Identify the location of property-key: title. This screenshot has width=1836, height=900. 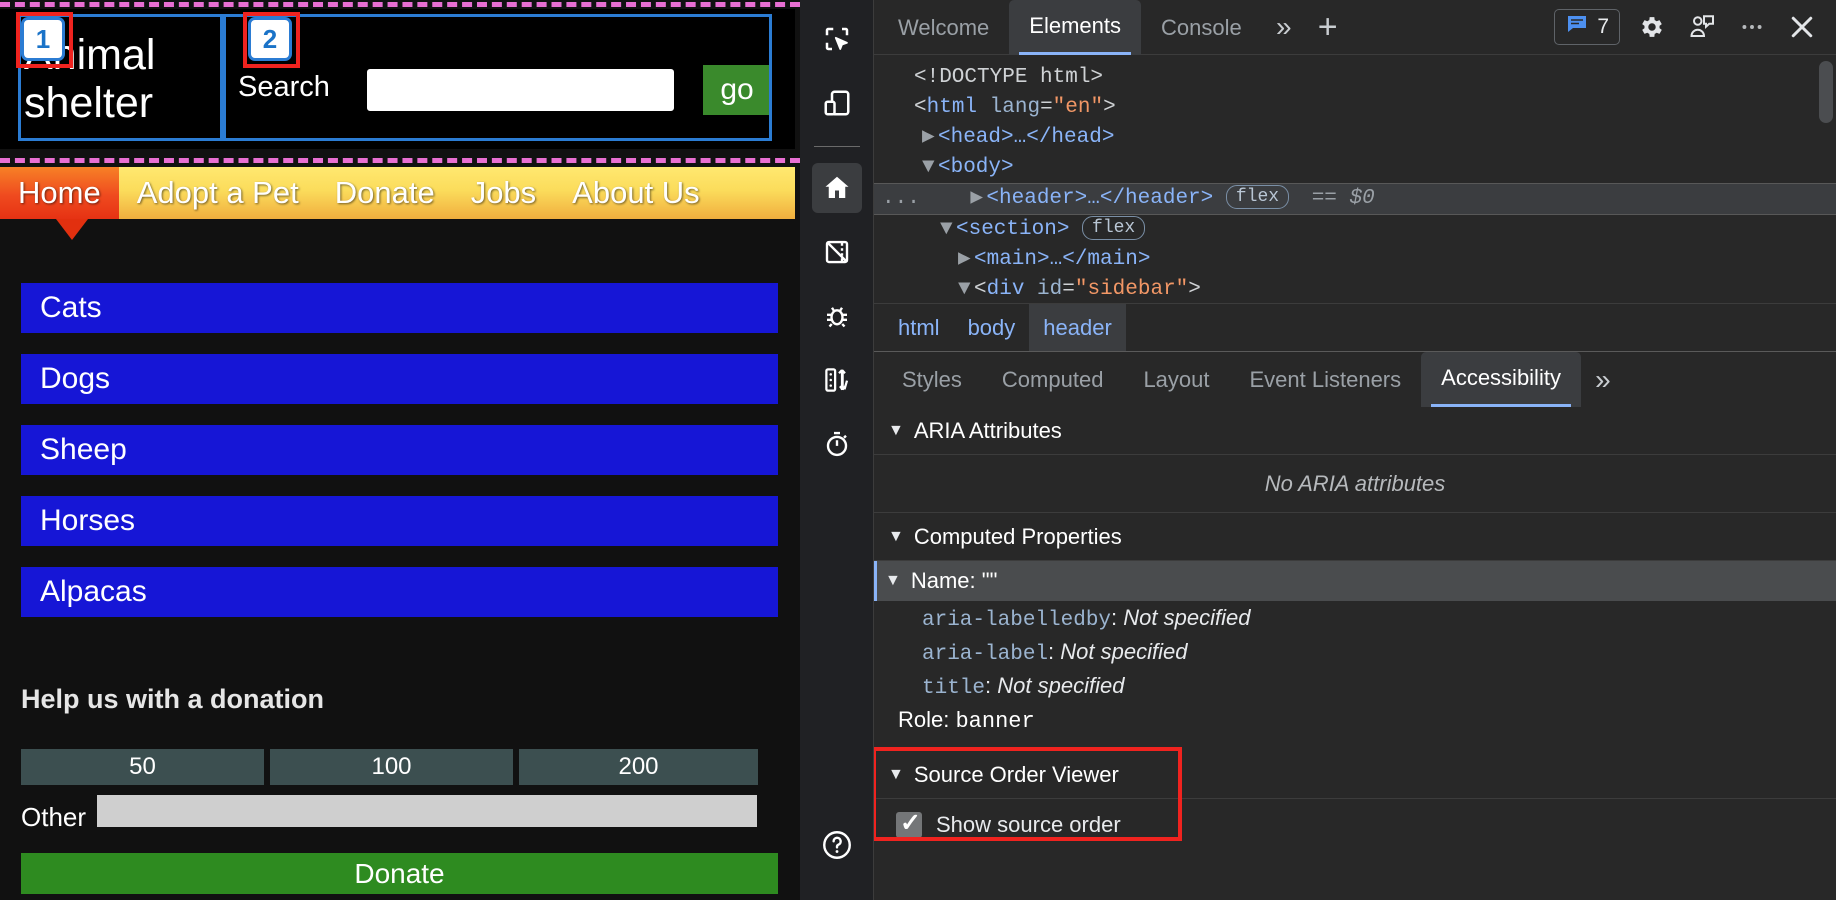
(954, 688).